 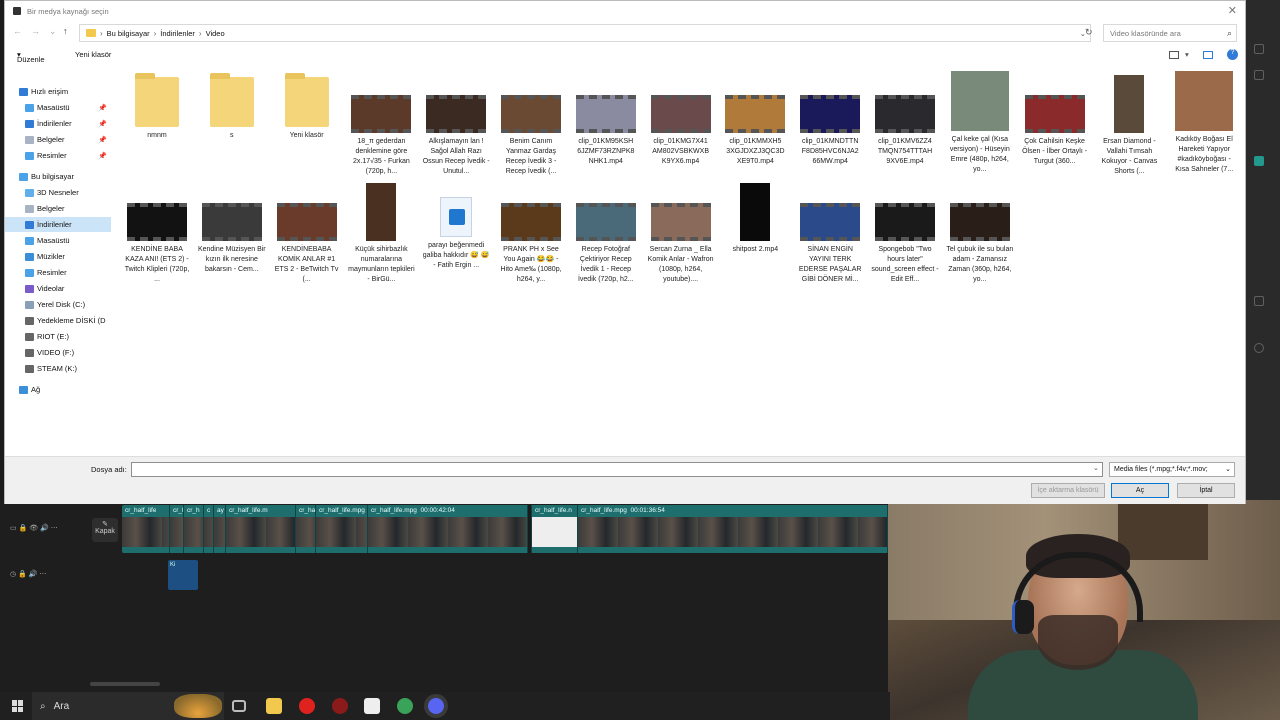 What do you see at coordinates (58, 389) in the screenshot?
I see `sidebar-item: Ağ` at bounding box center [58, 389].